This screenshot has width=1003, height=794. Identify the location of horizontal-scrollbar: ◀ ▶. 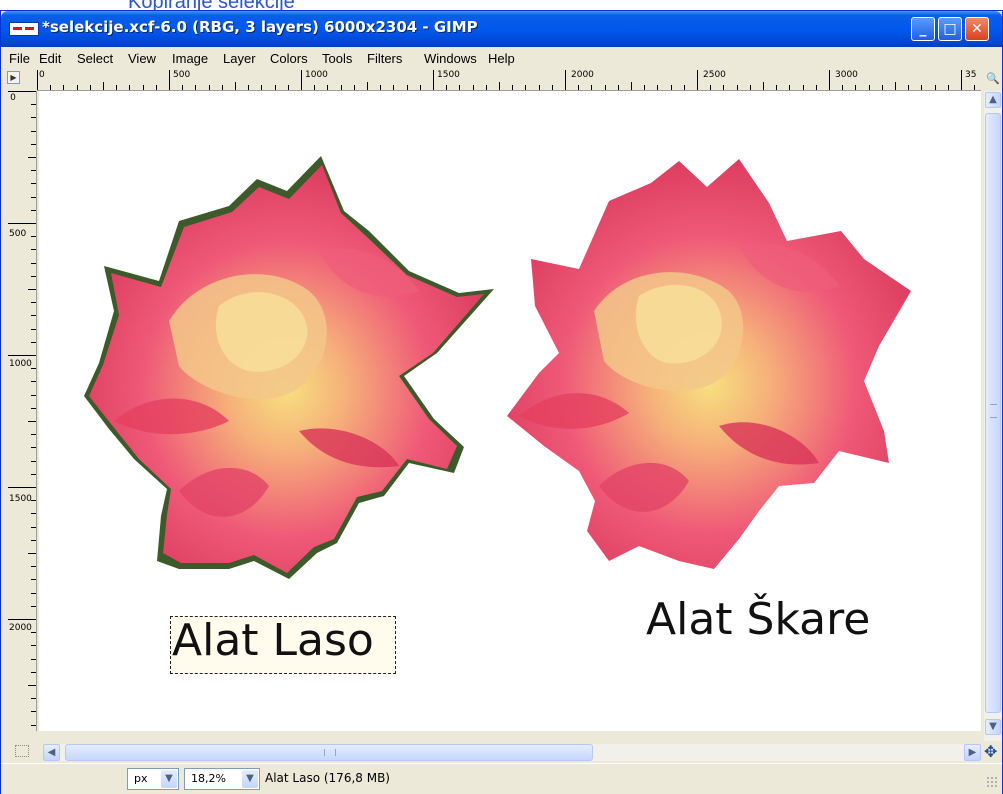
(512, 752).